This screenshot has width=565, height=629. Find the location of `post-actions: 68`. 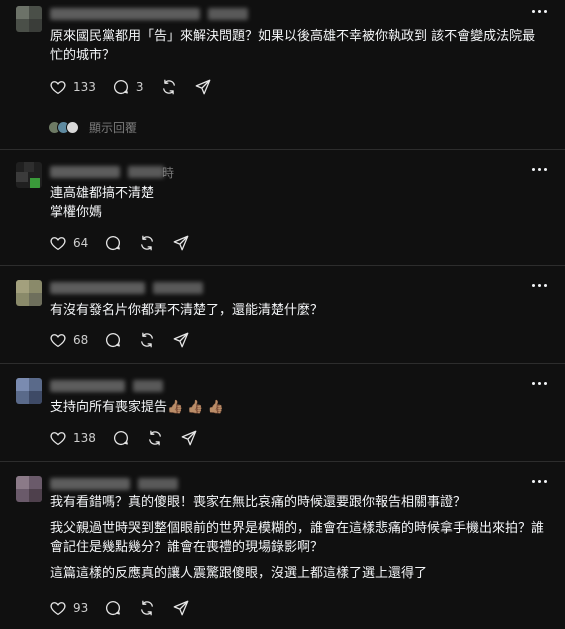

post-actions: 68 is located at coordinates (127, 340).